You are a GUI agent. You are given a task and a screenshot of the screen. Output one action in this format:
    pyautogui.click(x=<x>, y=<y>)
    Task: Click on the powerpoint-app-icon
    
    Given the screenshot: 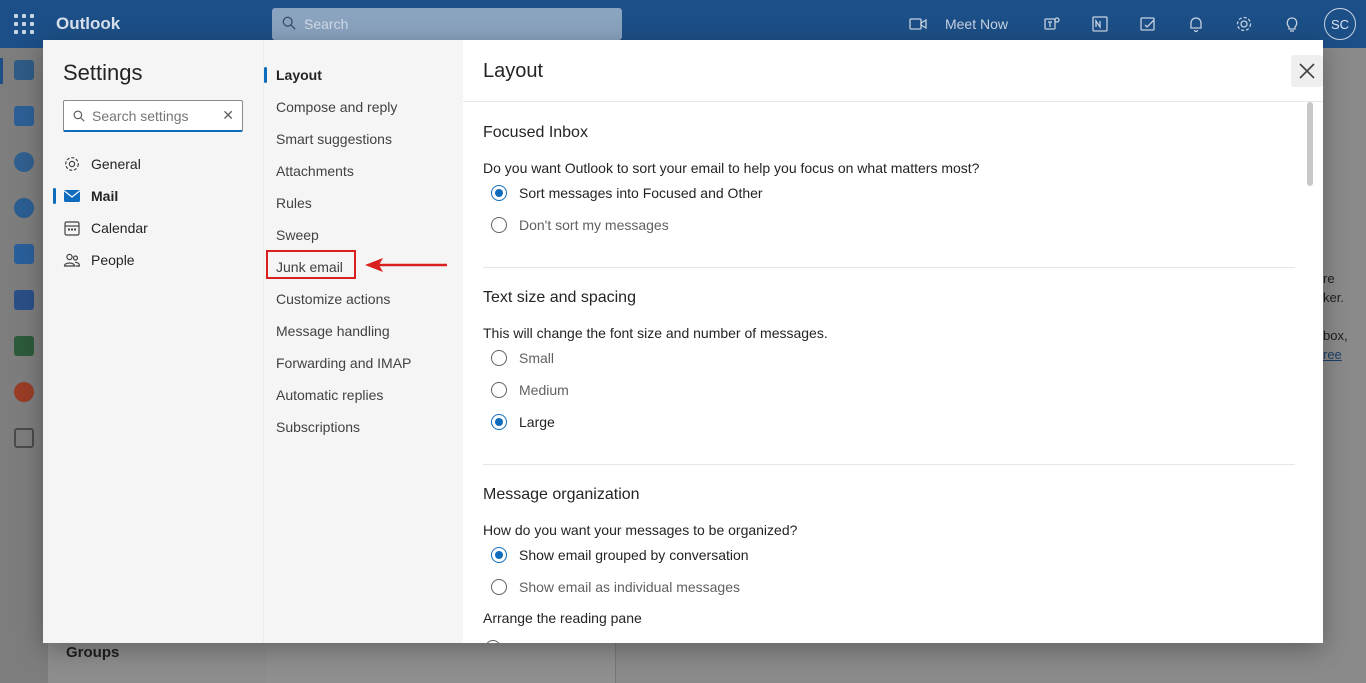 What is the action you would take?
    pyautogui.click(x=24, y=392)
    